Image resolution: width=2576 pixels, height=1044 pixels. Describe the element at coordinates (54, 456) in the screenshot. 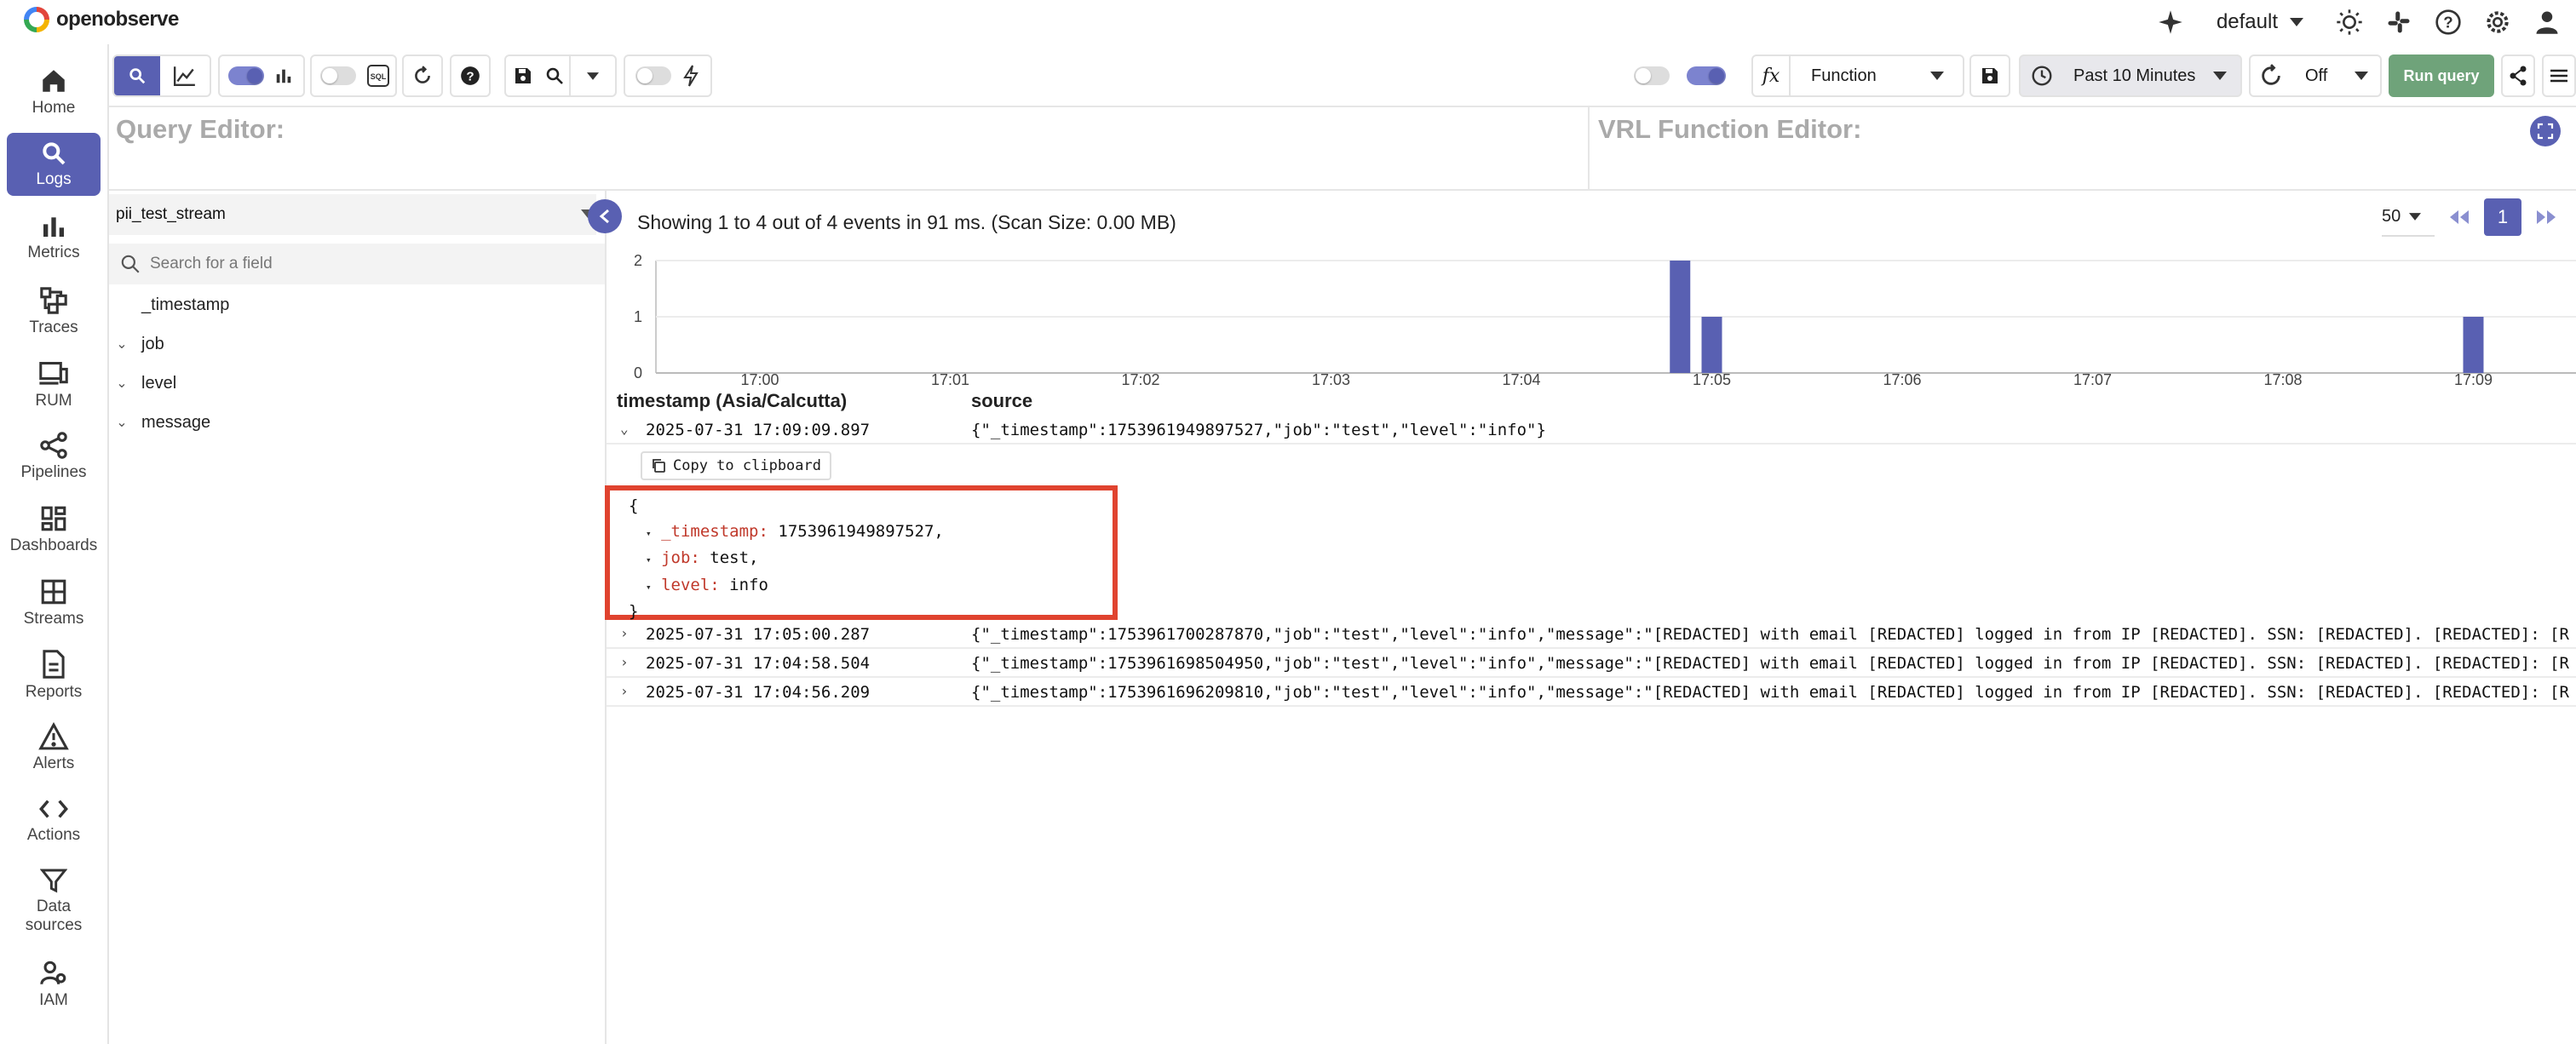

I see `nav-pipelines: Pipelines` at that location.